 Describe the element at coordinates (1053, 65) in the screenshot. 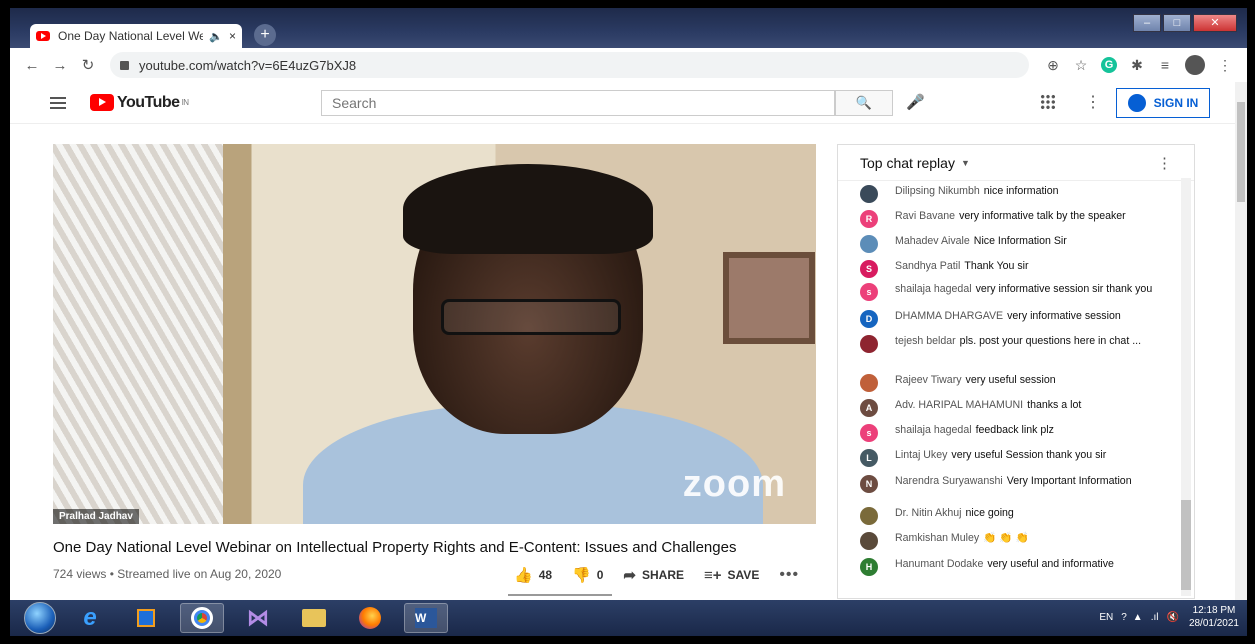

I see `install-icon: ⊕` at that location.